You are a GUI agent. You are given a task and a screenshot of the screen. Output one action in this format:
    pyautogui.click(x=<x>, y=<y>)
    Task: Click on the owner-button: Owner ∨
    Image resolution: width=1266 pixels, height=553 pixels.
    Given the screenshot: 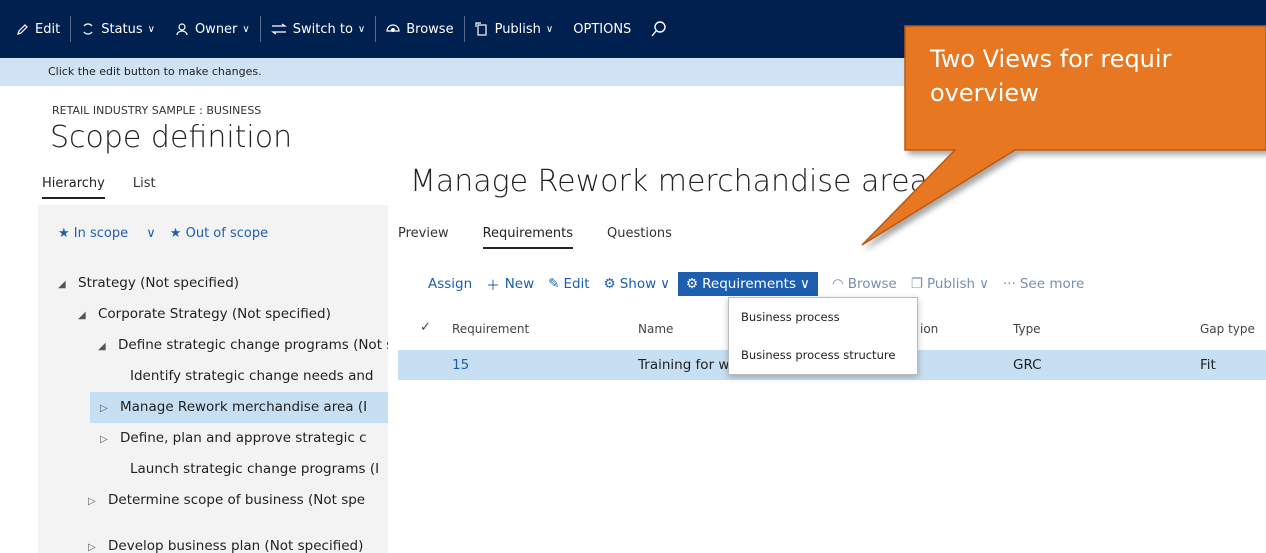 What is the action you would take?
    pyautogui.click(x=212, y=29)
    